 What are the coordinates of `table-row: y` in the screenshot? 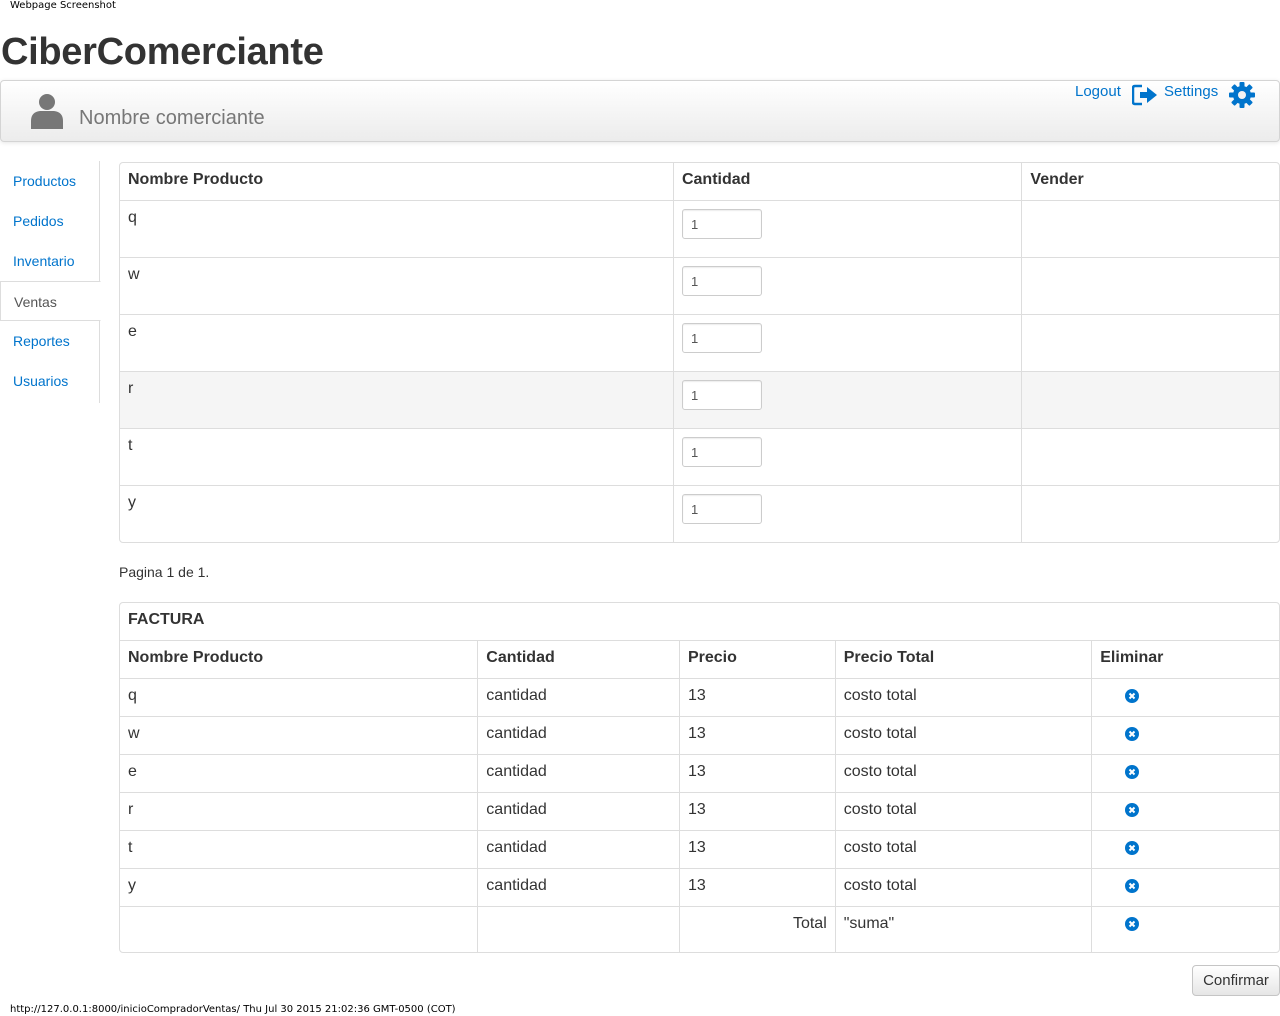 It's located at (699, 513).